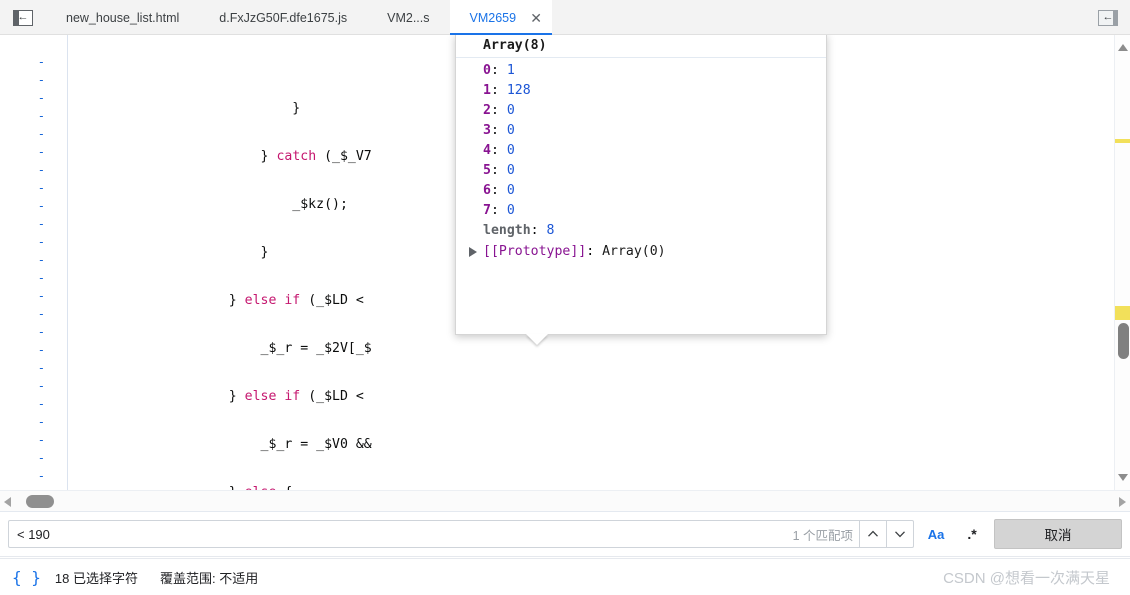 Image resolution: width=1130 pixels, height=595 pixels. I want to click on find-bar: 1 个匹配项 Aa .* 取消, so click(565, 534).